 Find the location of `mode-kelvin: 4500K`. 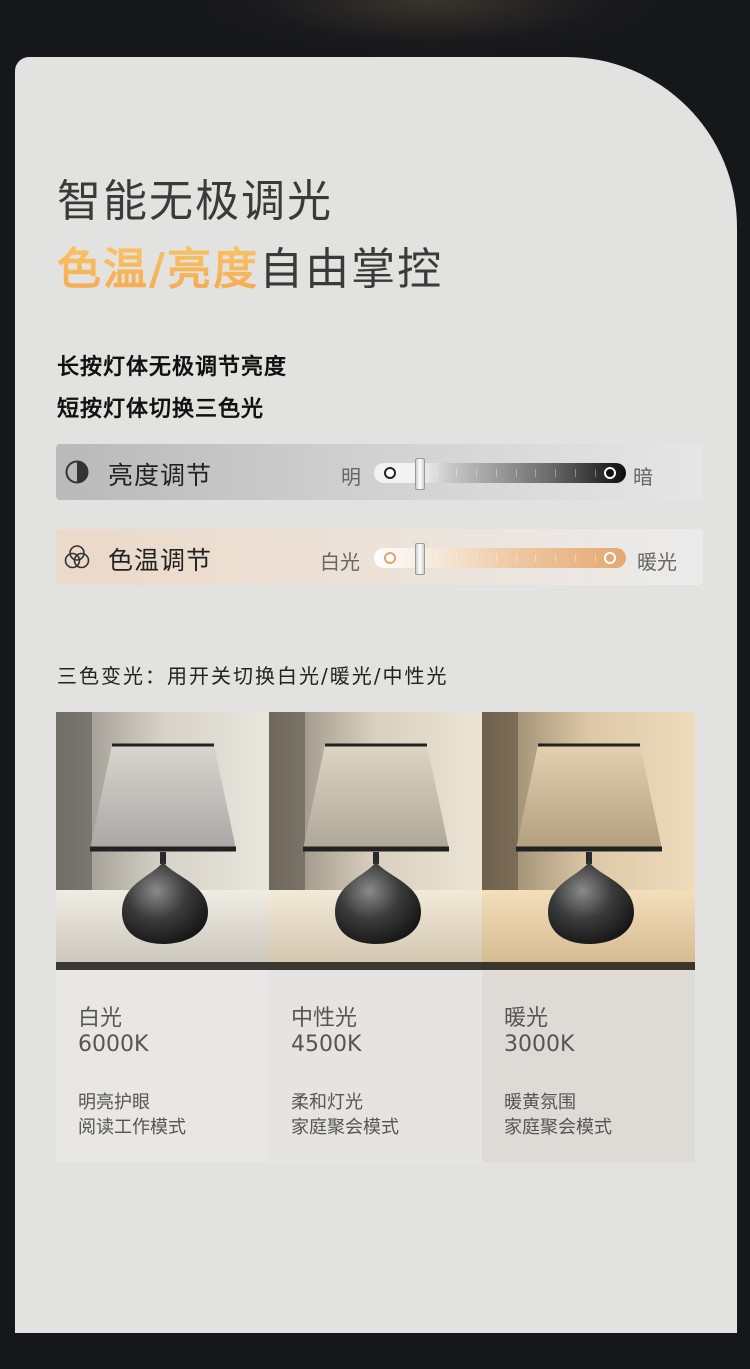

mode-kelvin: 4500K is located at coordinates (326, 1044).